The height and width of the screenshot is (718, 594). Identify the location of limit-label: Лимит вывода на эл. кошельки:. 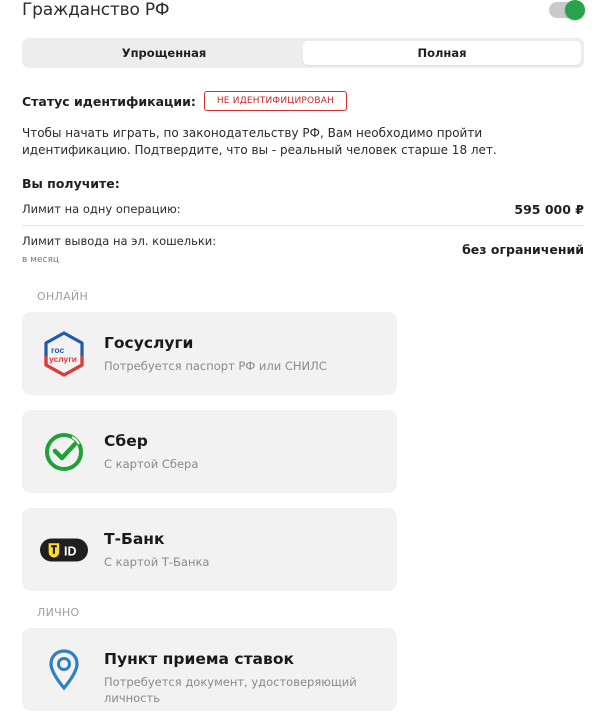
(119, 241).